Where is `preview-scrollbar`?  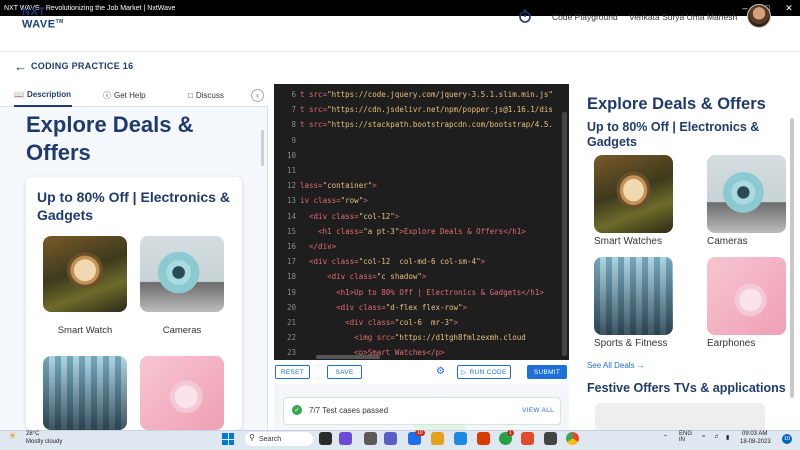
preview-scrollbar is located at coordinates (792, 258).